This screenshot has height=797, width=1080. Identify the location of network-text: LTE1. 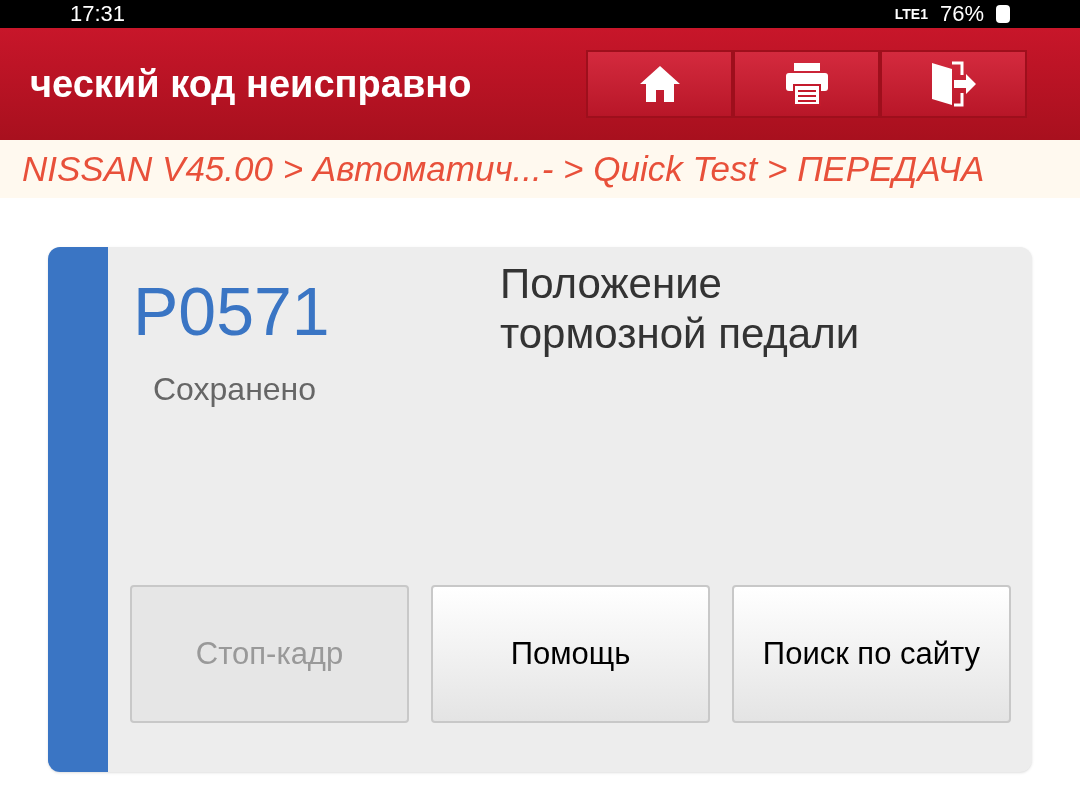
(911, 14).